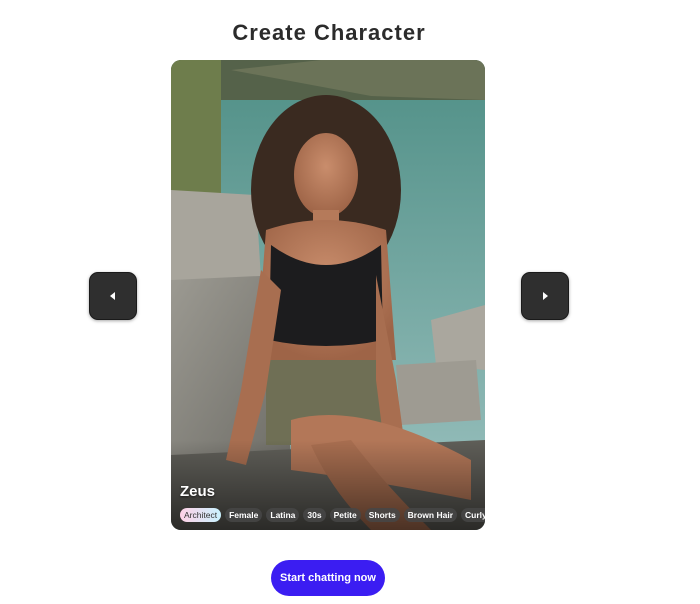 Image resolution: width=700 pixels, height=604 pixels. I want to click on start-chatting-button: Start chatting now, so click(328, 578).